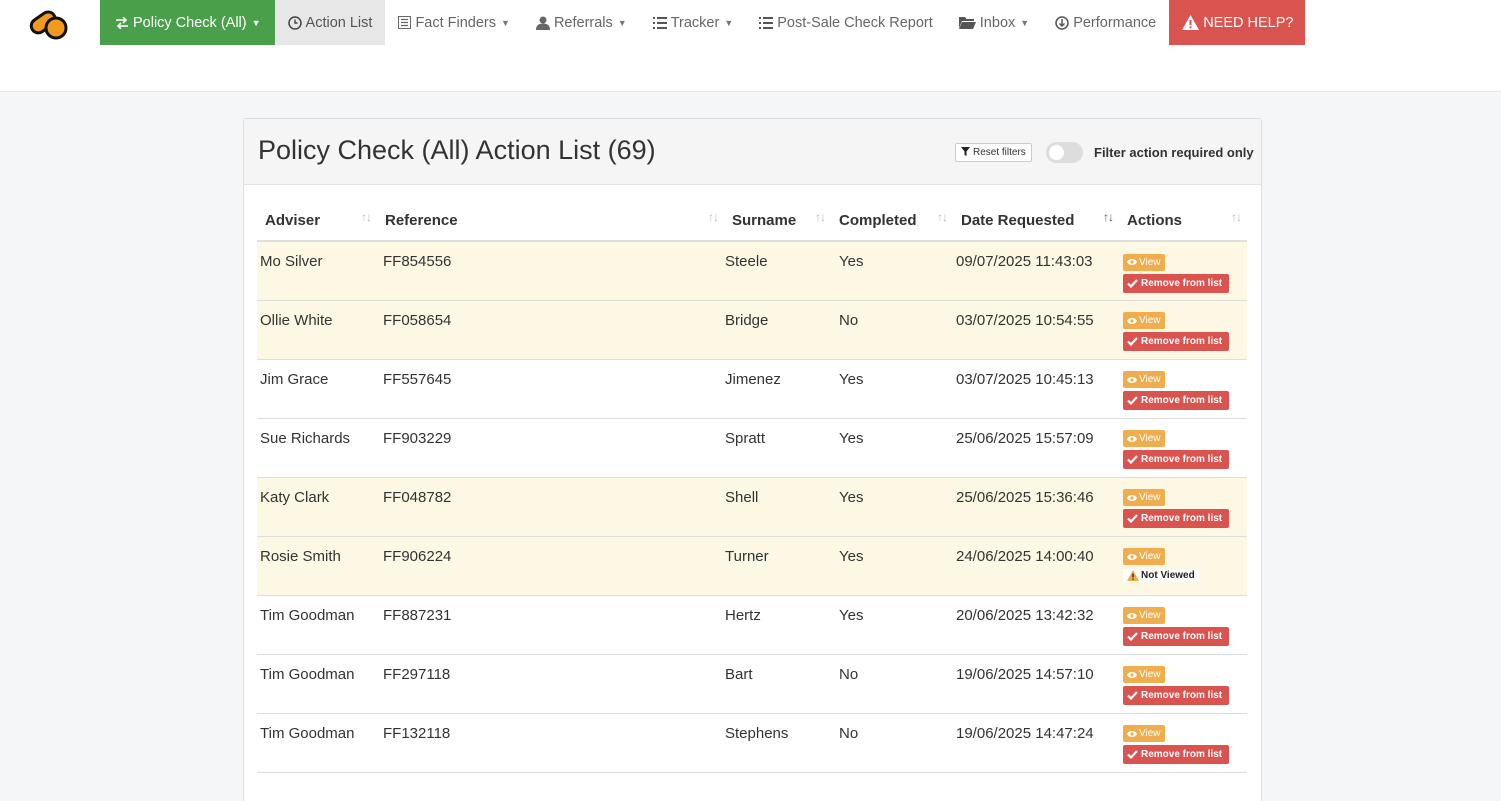 The image size is (1501, 801). What do you see at coordinates (1056, 152) in the screenshot?
I see `toggle-knob` at bounding box center [1056, 152].